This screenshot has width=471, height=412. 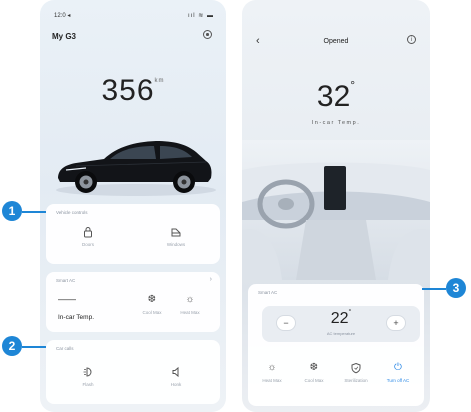 I want to click on temp-unit: °, so click(x=353, y=85).